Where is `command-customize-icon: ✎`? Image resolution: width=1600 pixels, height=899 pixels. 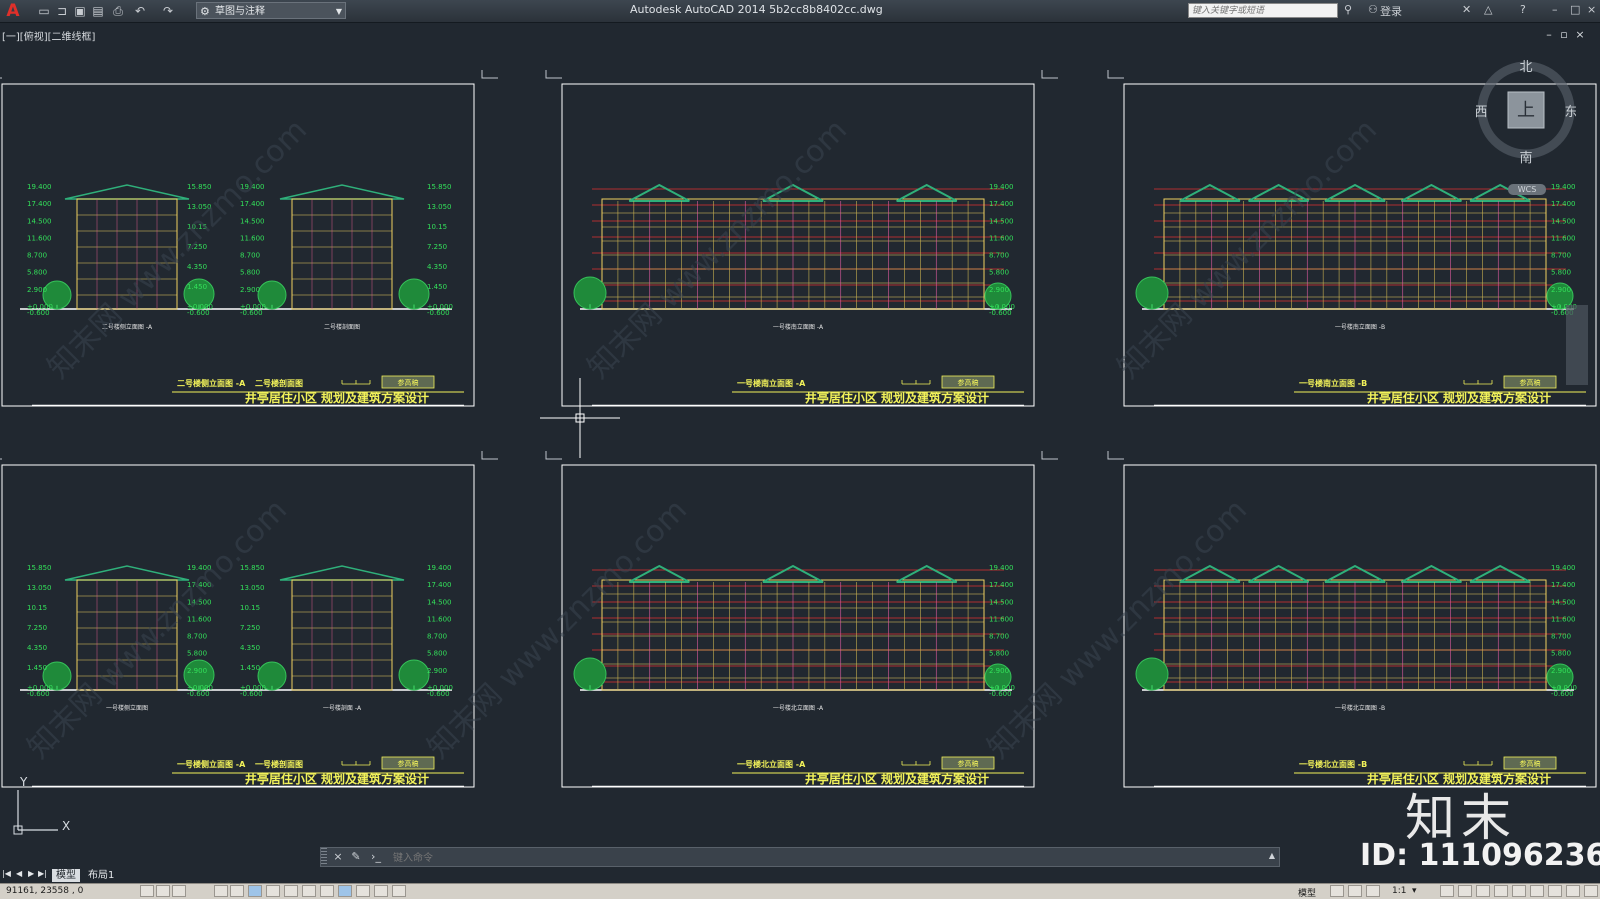
command-customize-icon: ✎ is located at coordinates (356, 857).